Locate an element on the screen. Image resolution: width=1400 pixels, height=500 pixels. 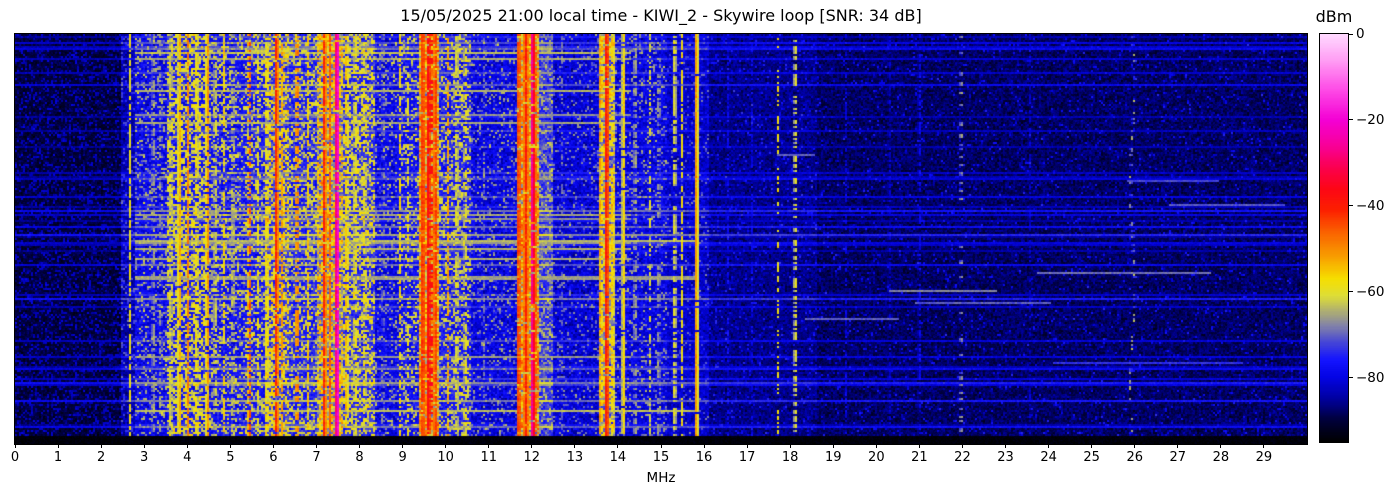
x-tick-label: 26 is located at coordinates (1134, 457).